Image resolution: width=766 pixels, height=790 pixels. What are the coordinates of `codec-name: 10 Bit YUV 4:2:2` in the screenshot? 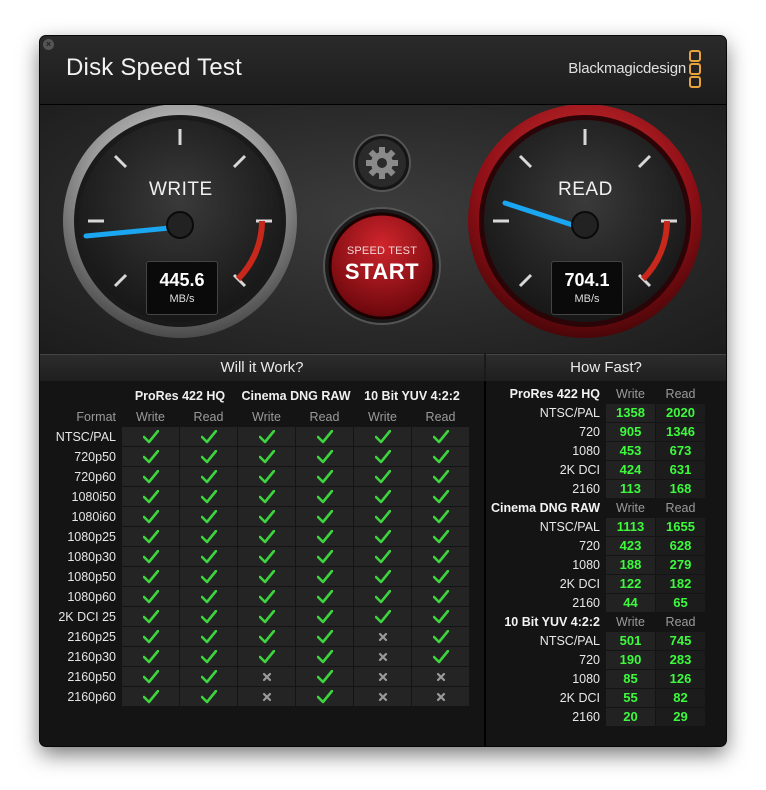 It's located at (552, 622).